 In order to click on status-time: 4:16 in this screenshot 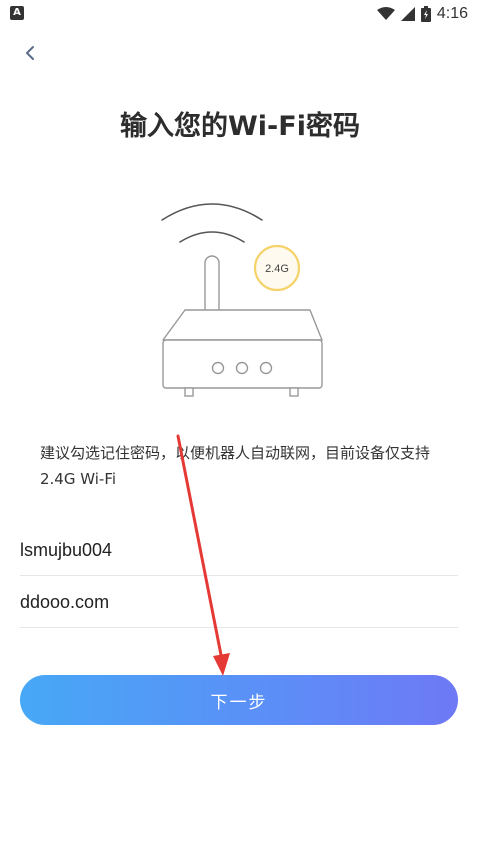, I will do `click(452, 13)`.